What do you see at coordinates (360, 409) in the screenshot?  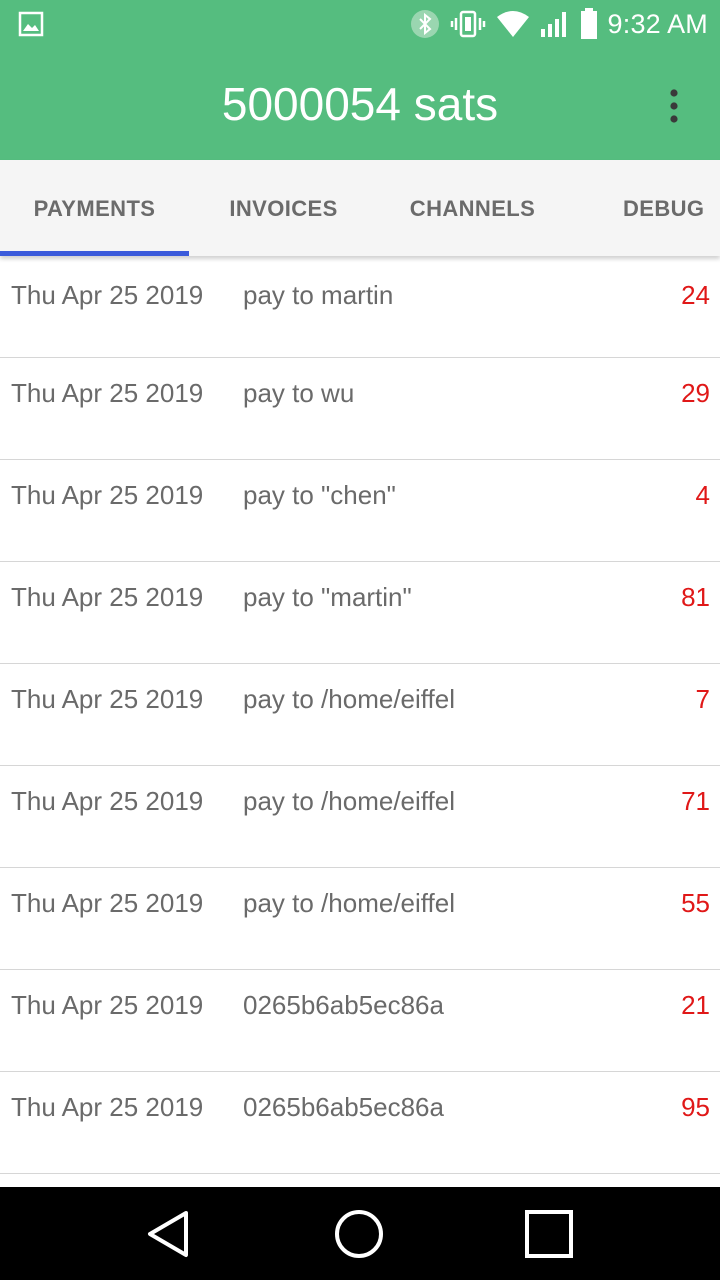 I see `payment-row: Thu Apr 25 2019 pay to wu 29` at bounding box center [360, 409].